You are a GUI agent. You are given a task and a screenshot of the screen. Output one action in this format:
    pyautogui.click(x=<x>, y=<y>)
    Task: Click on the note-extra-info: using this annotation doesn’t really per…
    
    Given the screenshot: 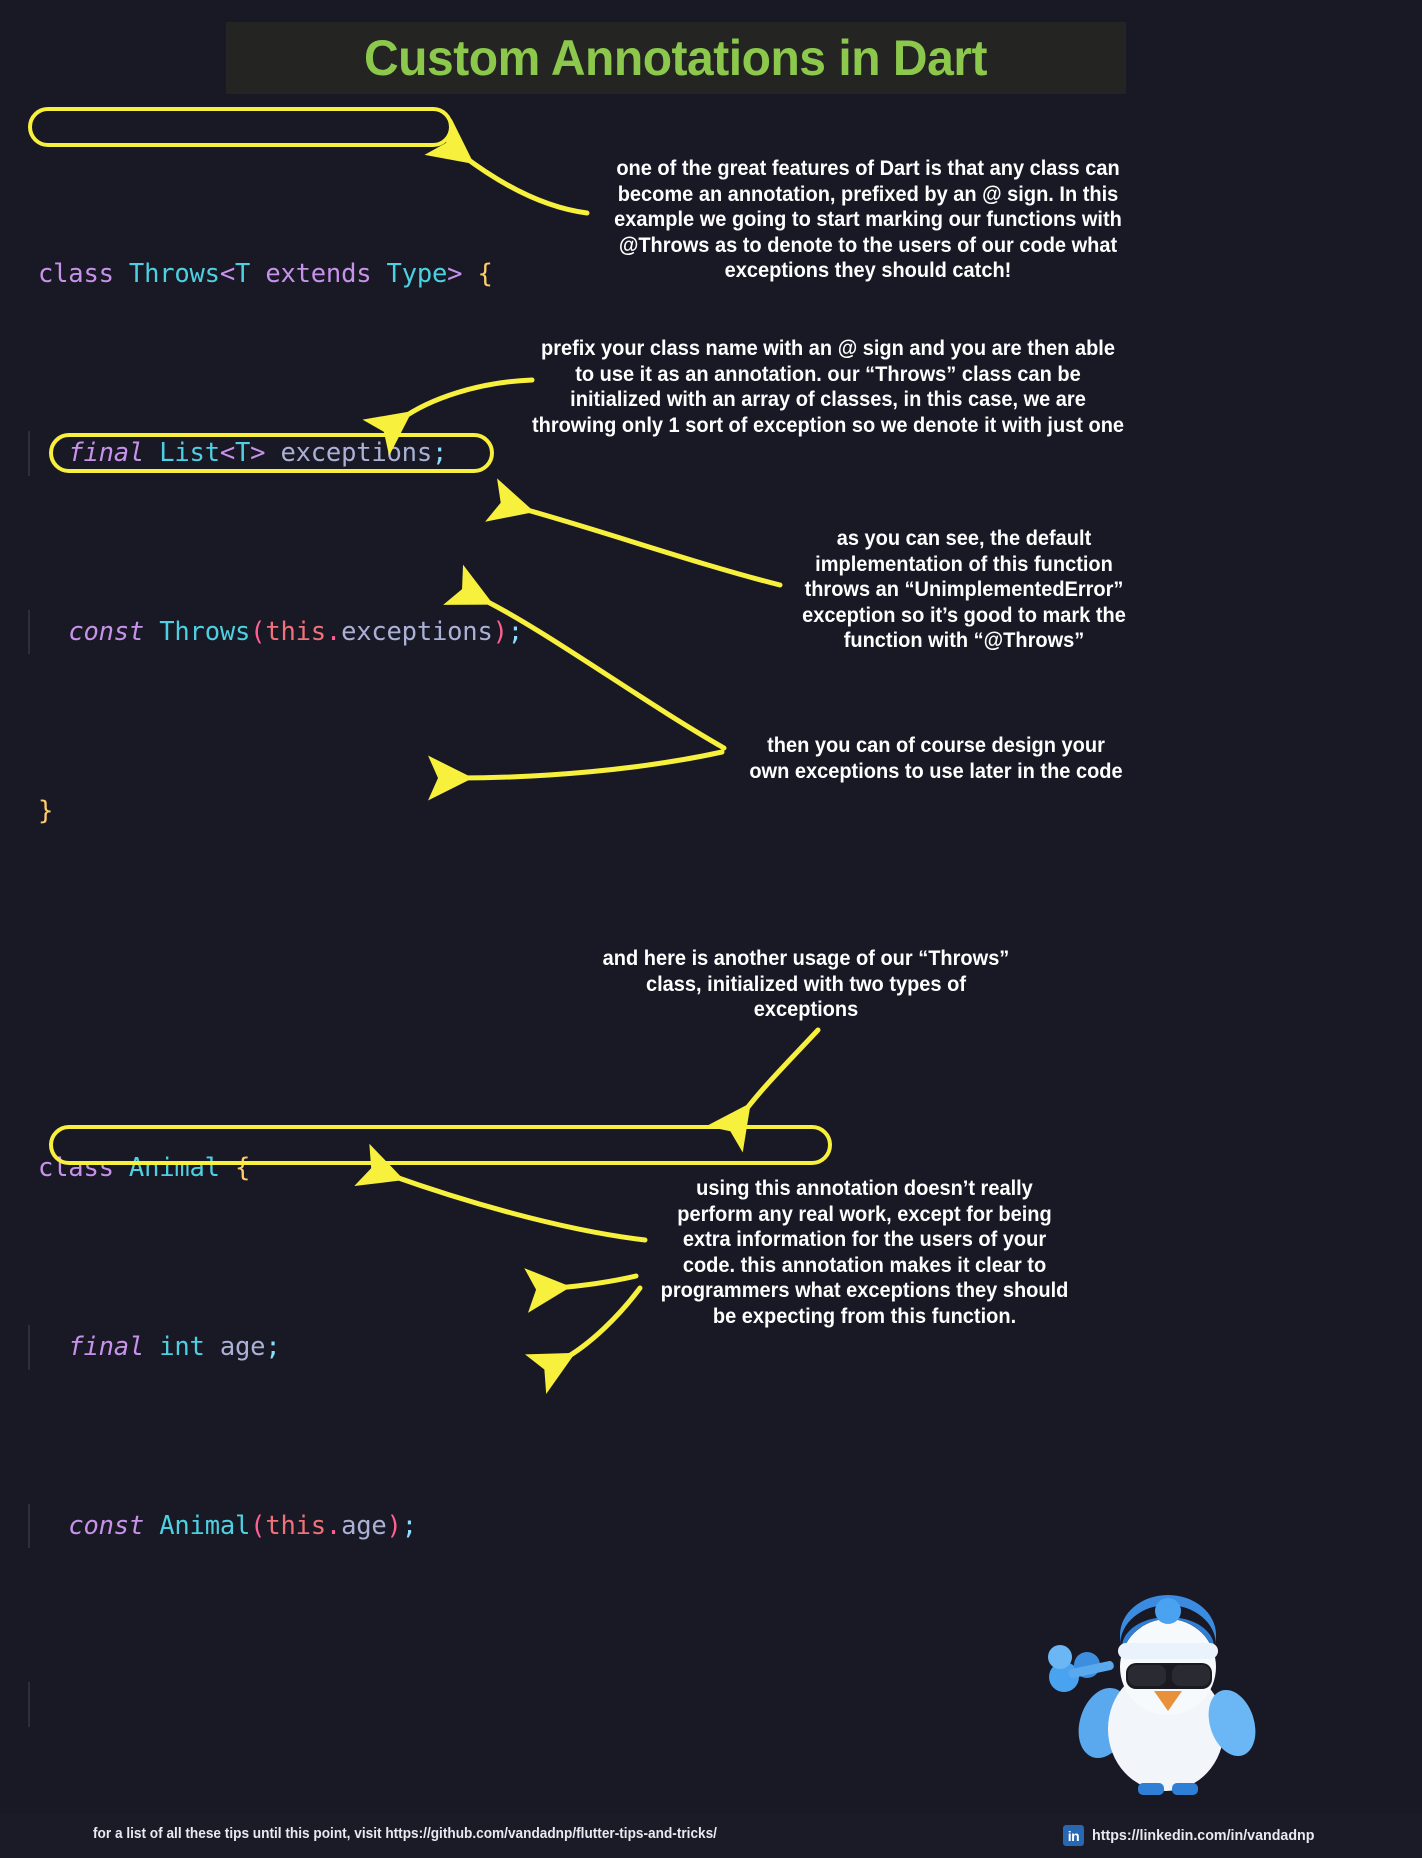 What is the action you would take?
    pyautogui.click(x=864, y=1252)
    